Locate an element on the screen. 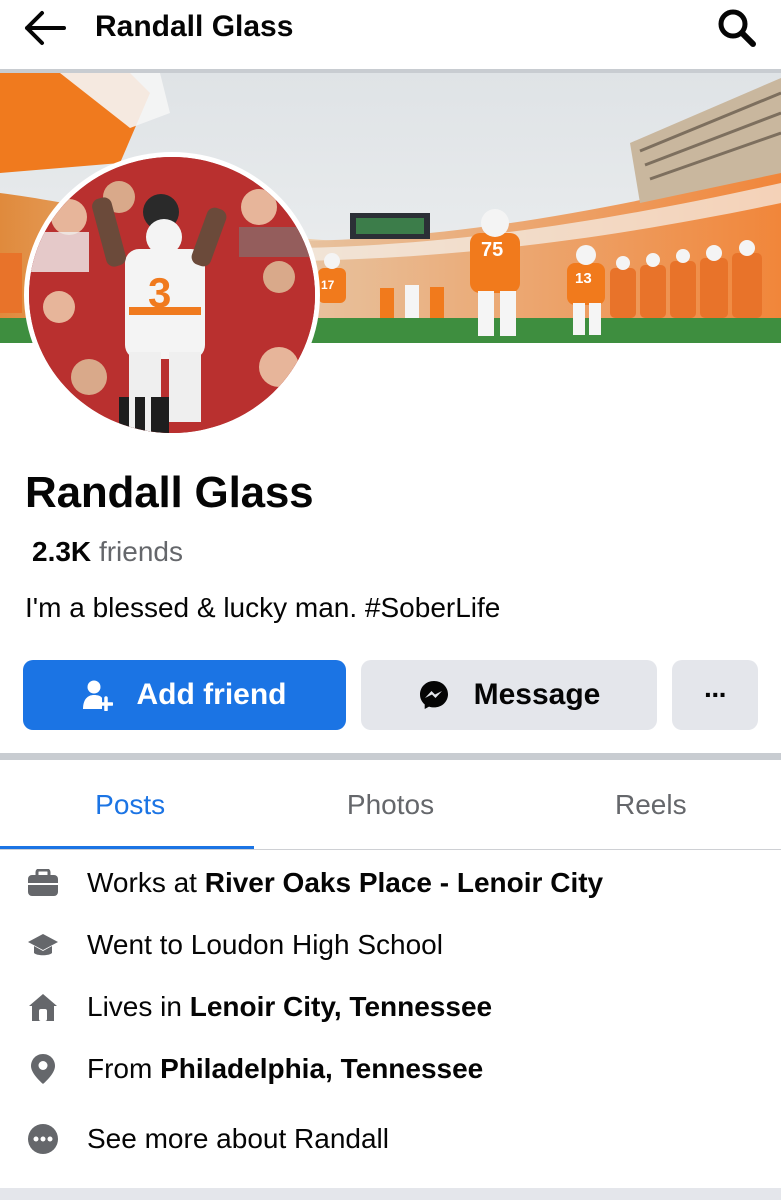 The height and width of the screenshot is (1200, 781). more-dots-icon: ··· is located at coordinates (716, 694).